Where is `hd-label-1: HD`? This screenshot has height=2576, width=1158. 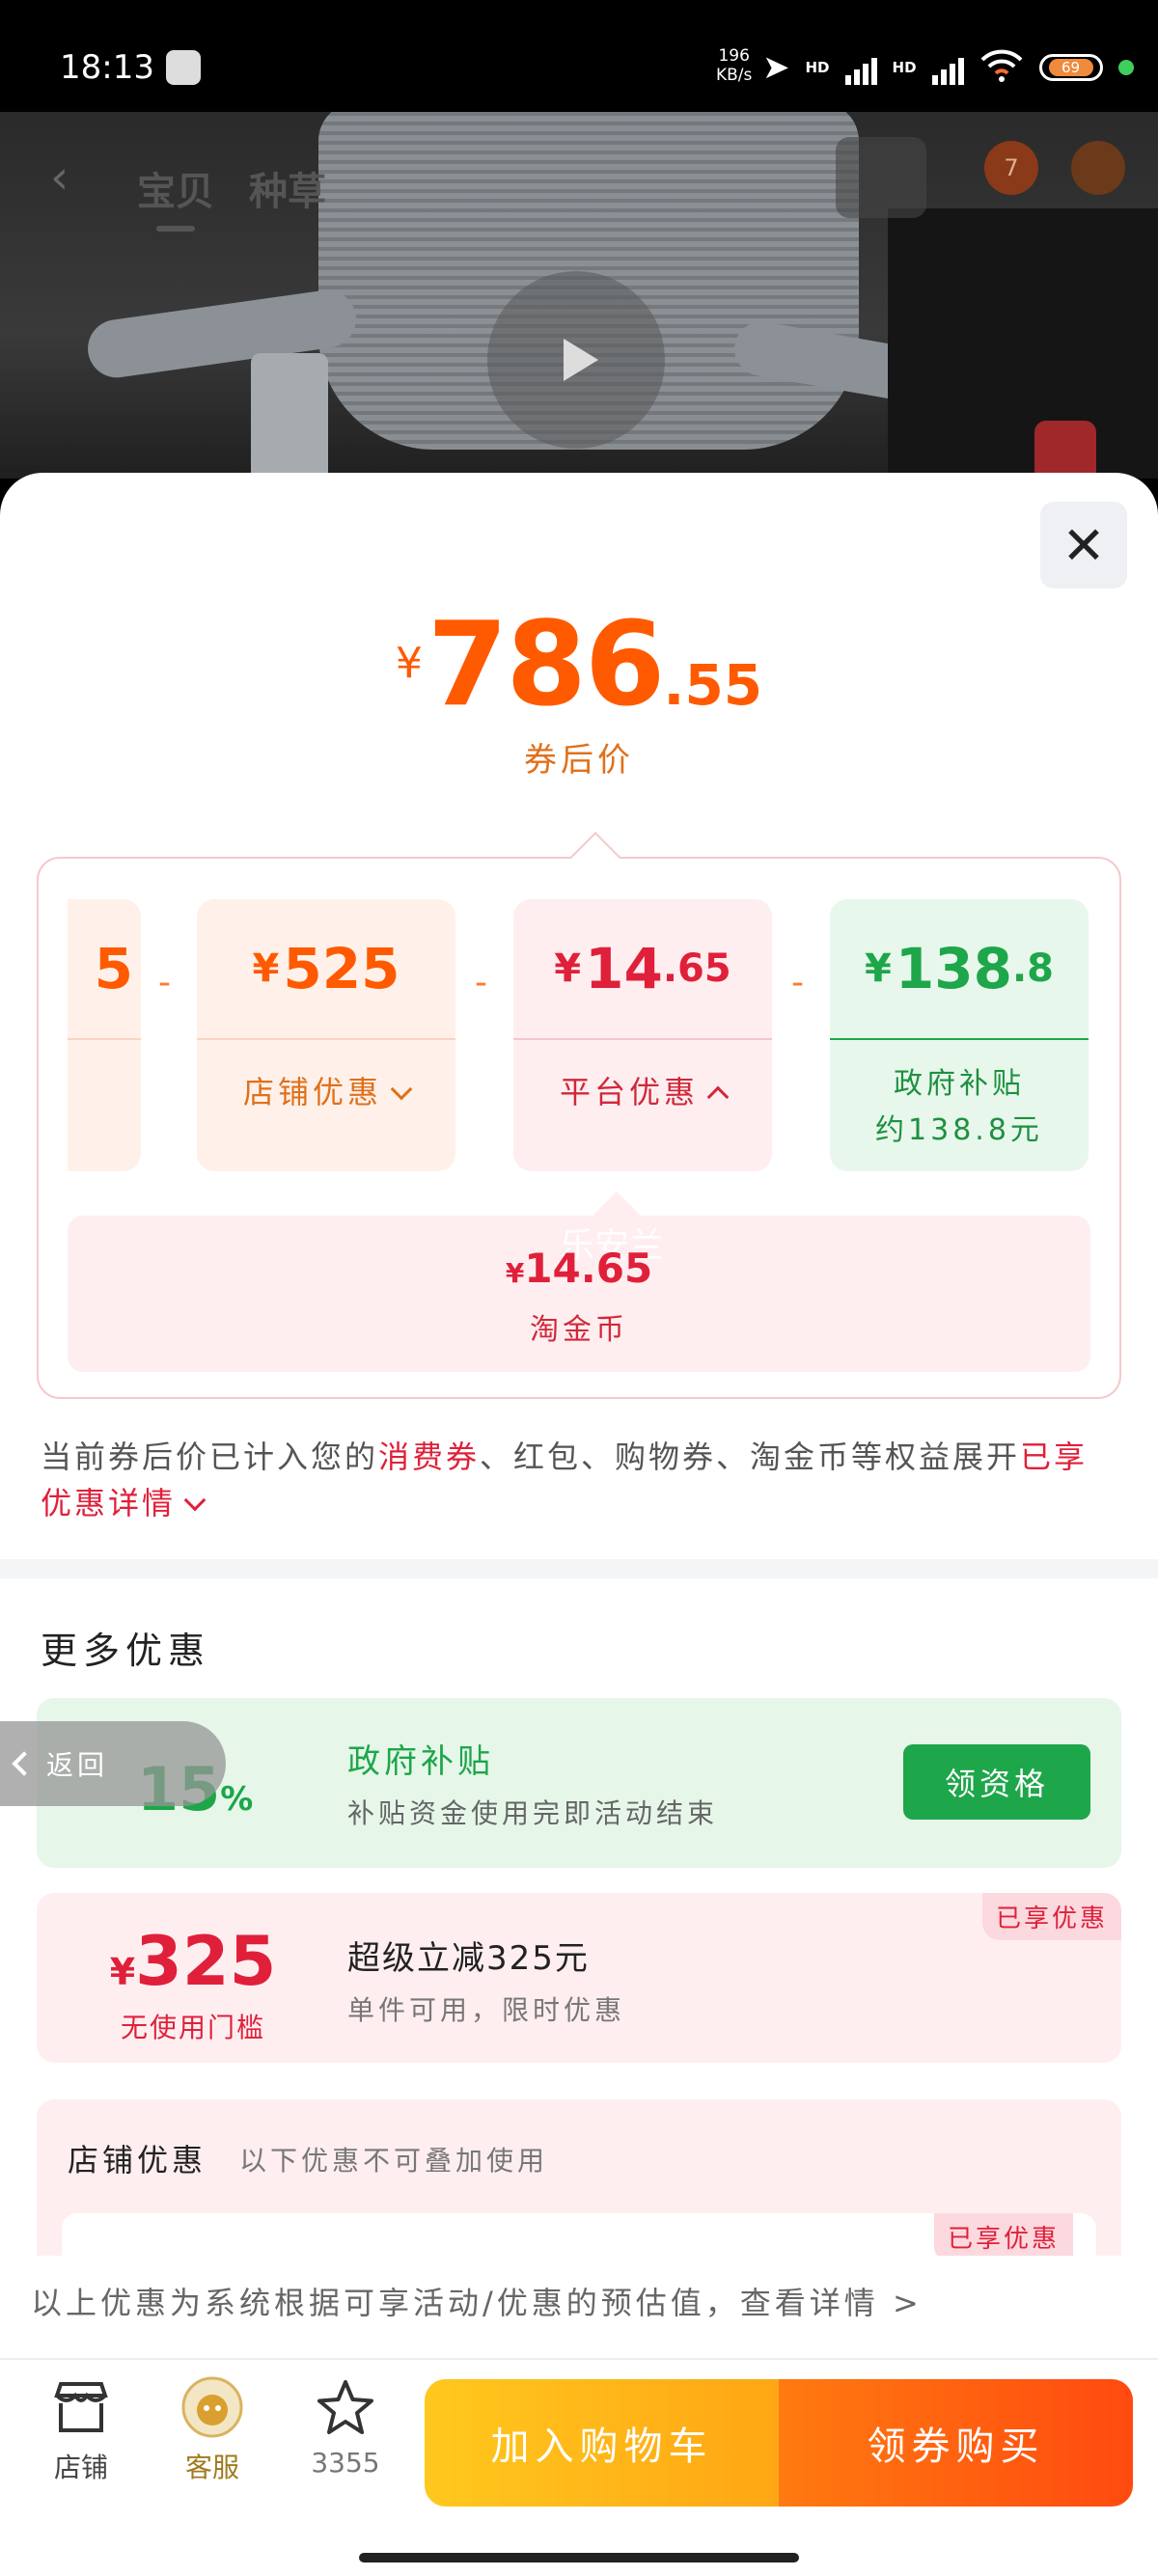 hd-label-1: HD is located at coordinates (817, 67).